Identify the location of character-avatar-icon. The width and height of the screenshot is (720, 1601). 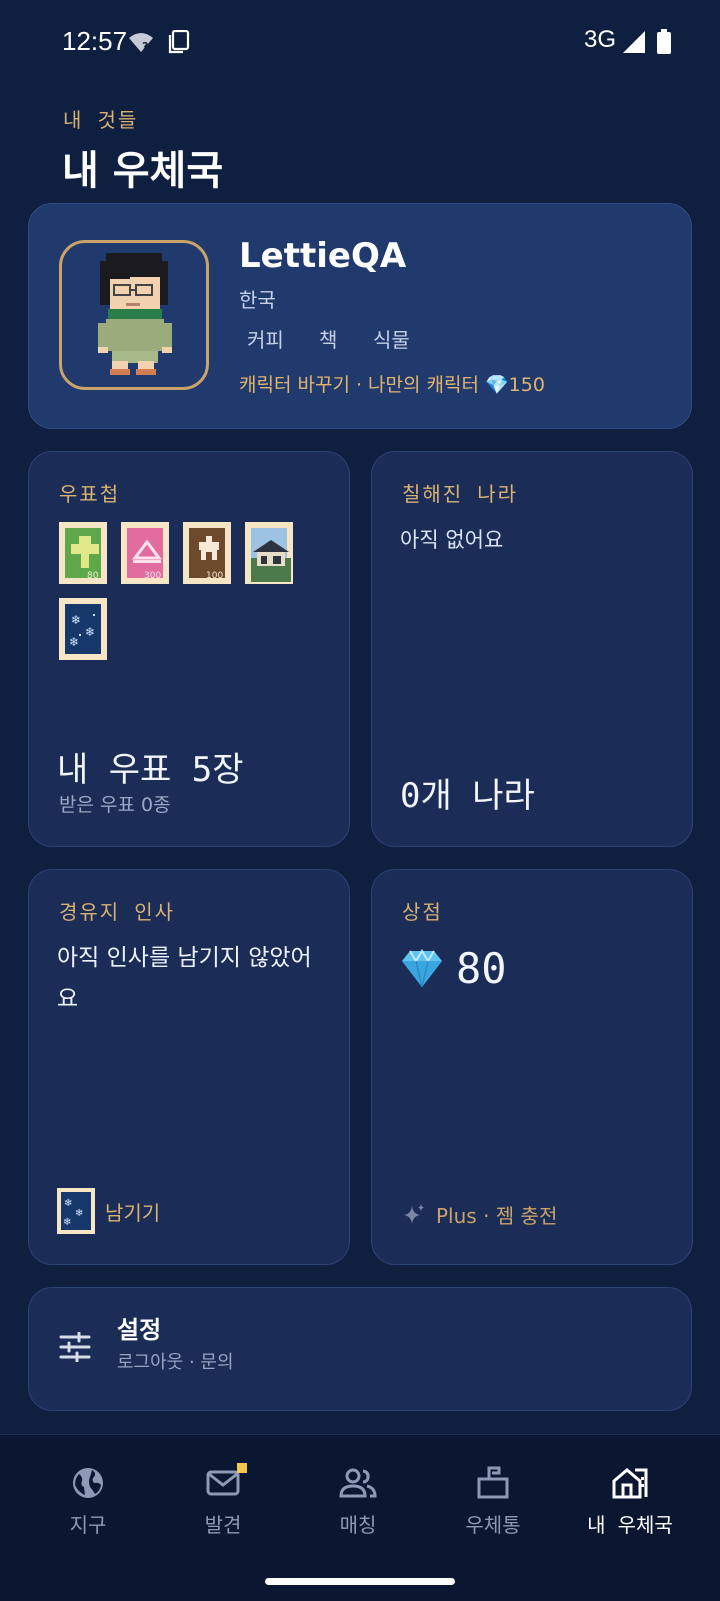
(135, 314).